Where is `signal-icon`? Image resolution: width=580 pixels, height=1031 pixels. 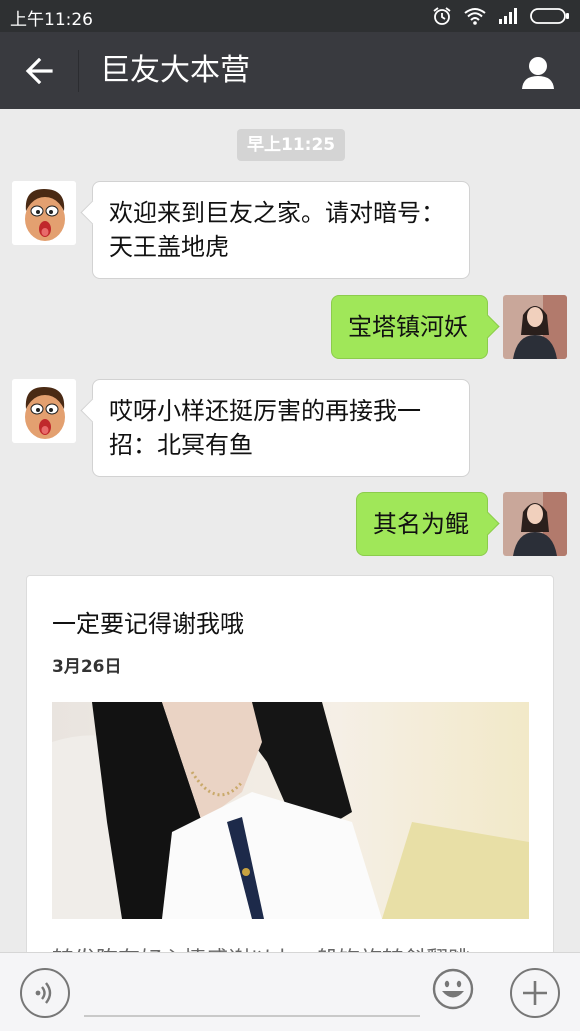
signal-icon is located at coordinates (508, 16).